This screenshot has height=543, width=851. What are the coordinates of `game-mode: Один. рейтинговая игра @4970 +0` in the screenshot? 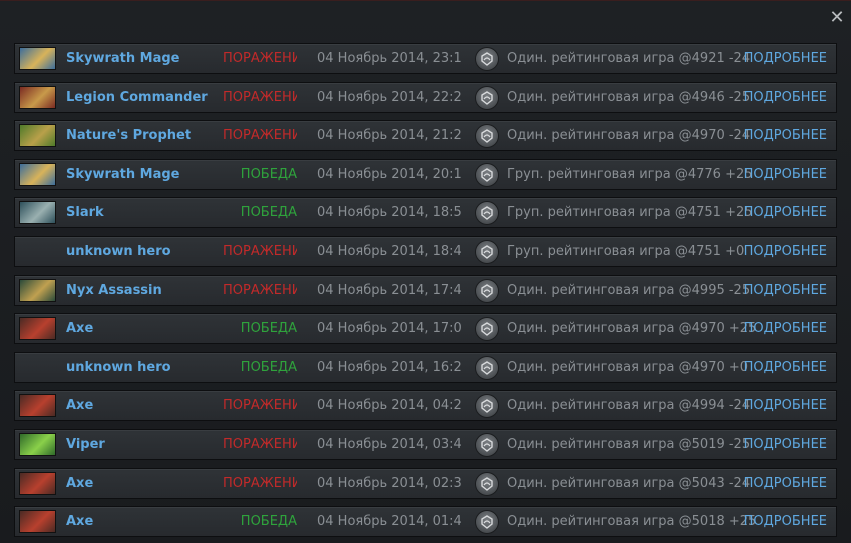 It's located at (628, 367).